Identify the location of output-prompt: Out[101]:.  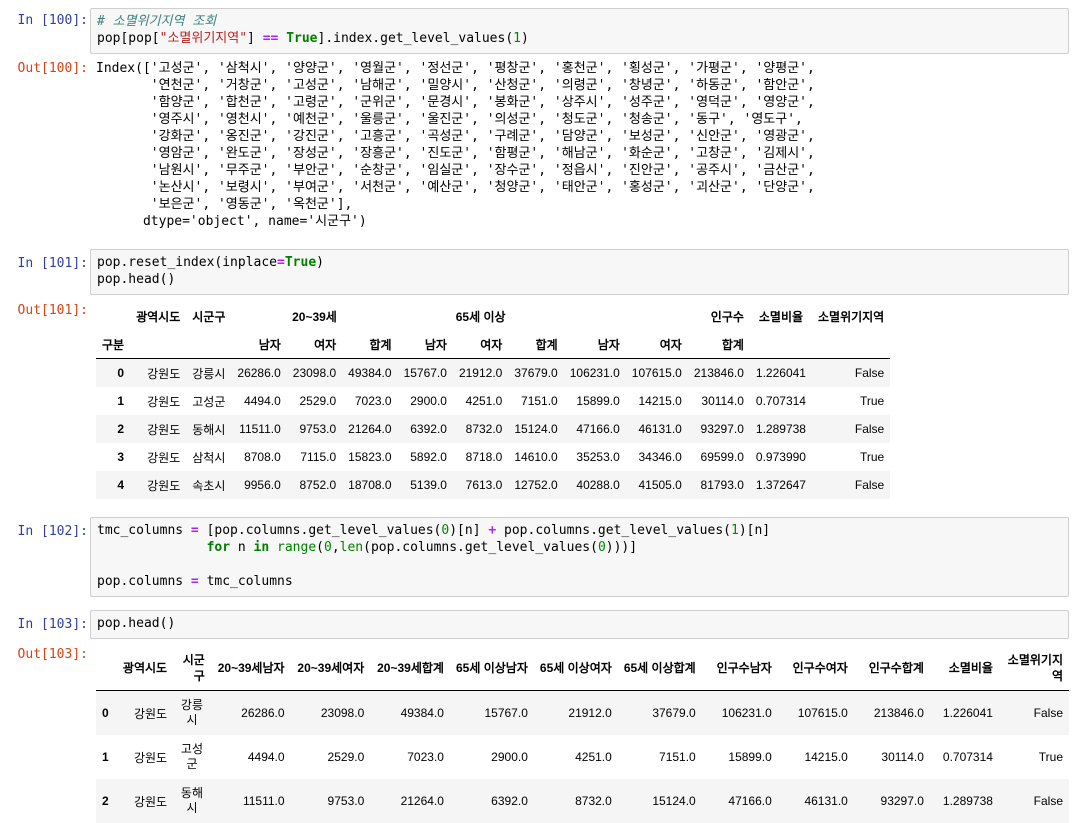
(52, 310).